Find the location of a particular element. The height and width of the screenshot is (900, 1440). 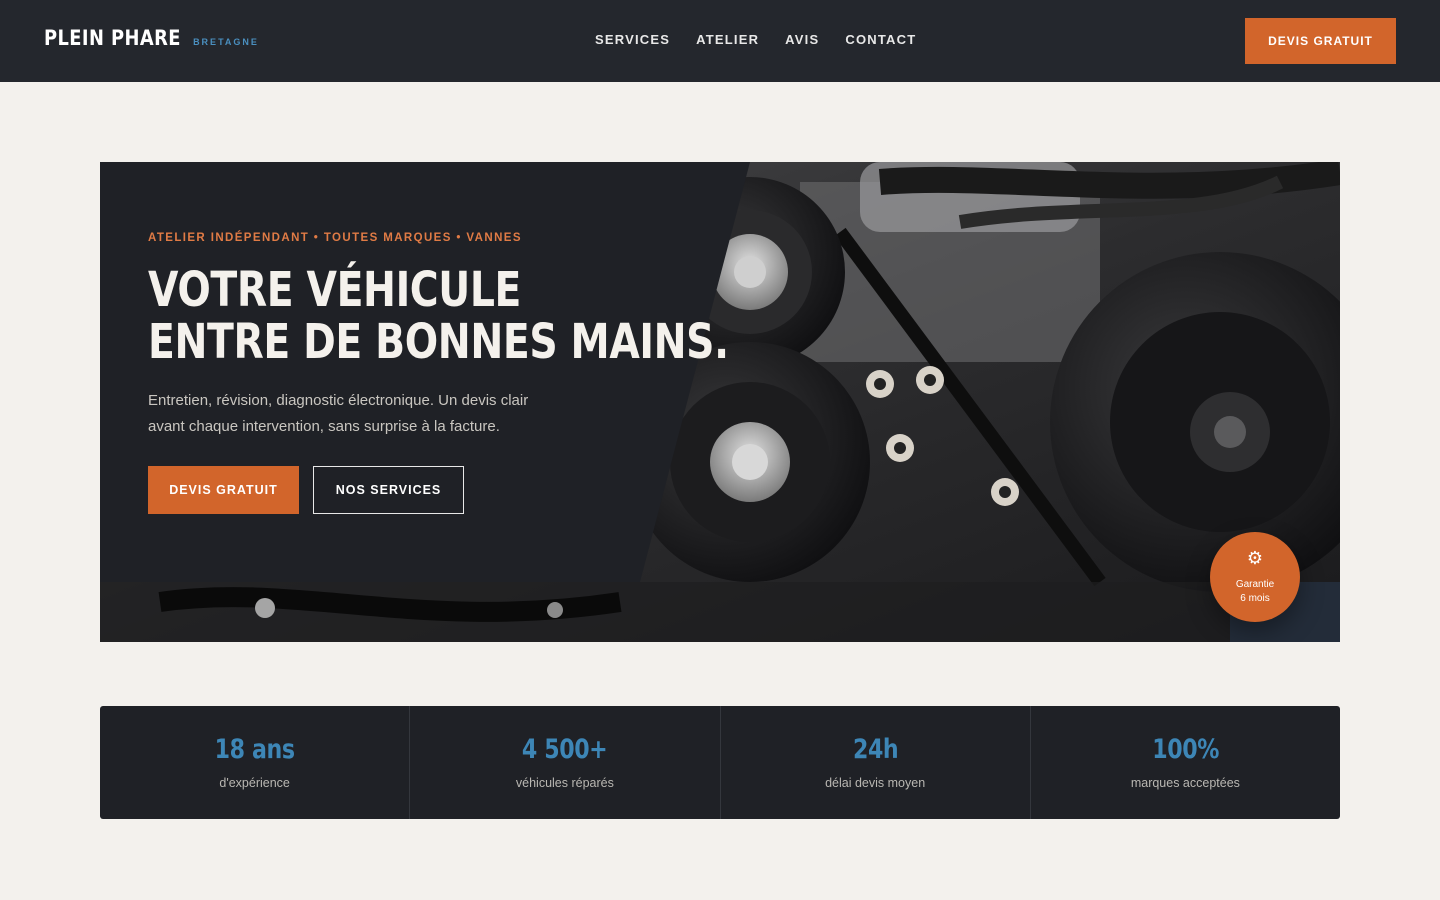

hero-services-button: NOS SERVICES is located at coordinates (388, 490).